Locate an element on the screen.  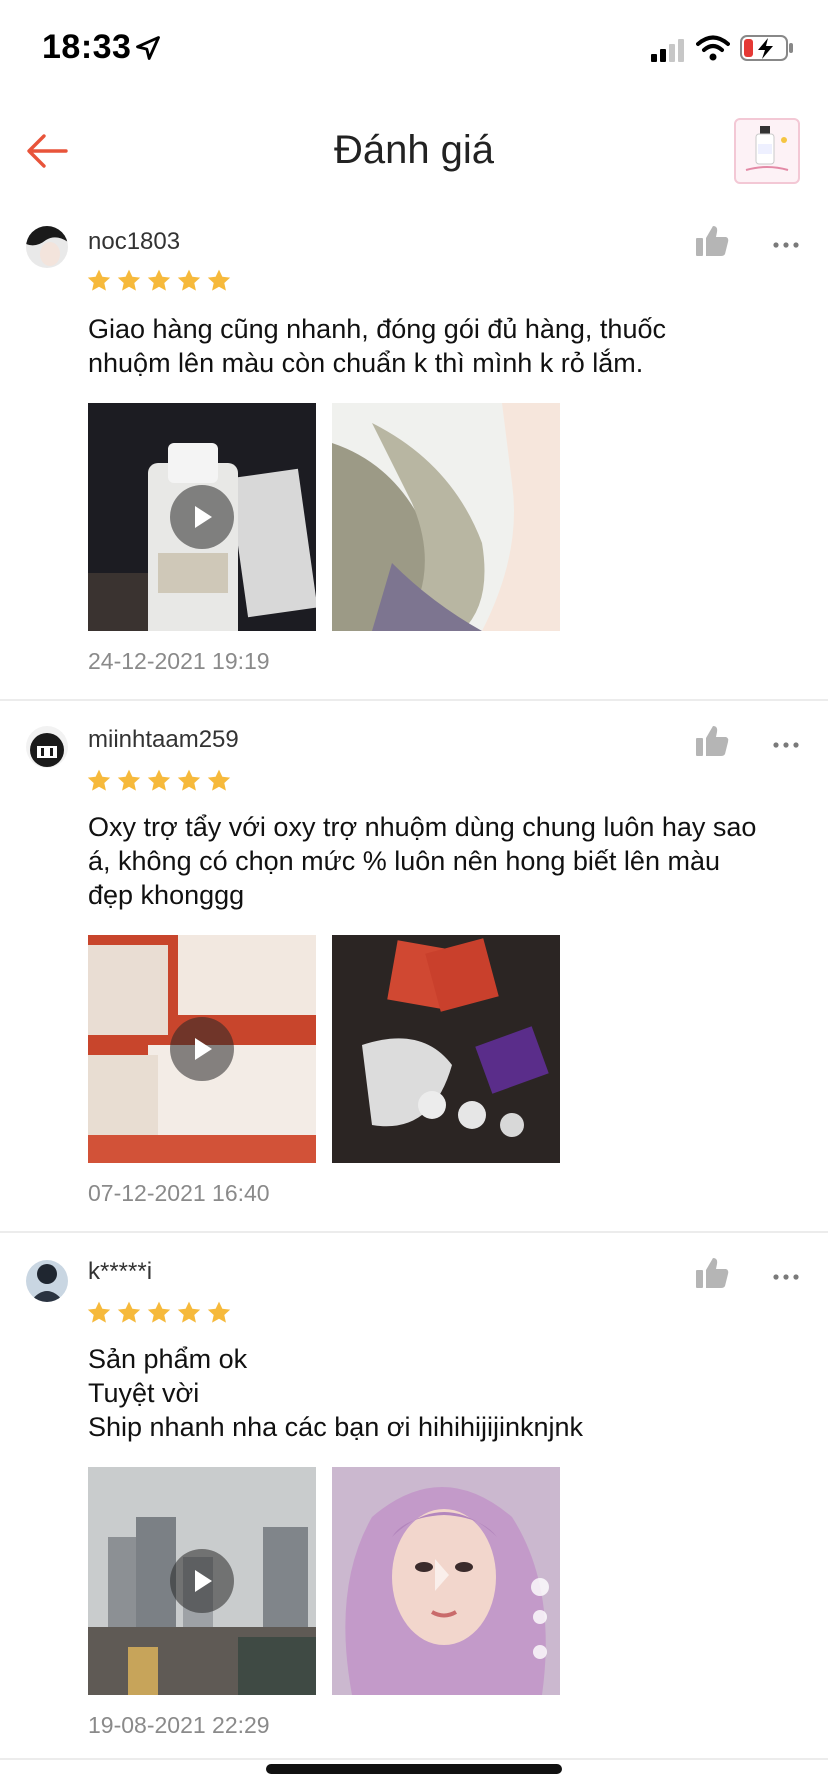
review-username: k*****i is located at coordinates (120, 1271).